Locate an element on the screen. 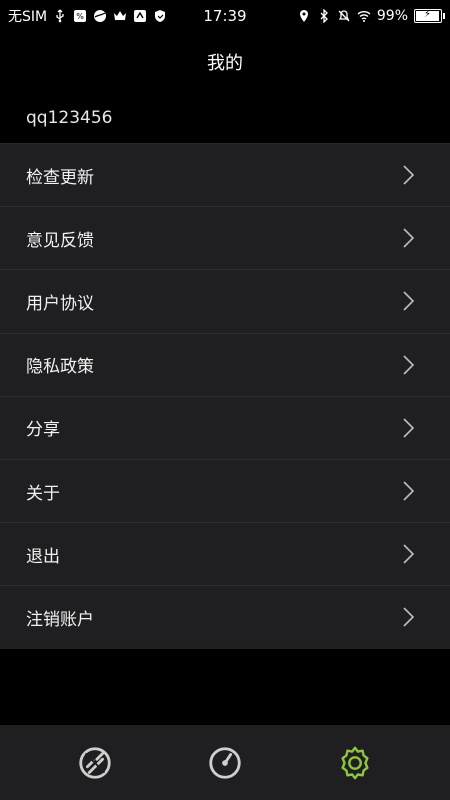 This screenshot has height=800, width=450. menu-item-label: 退出 is located at coordinates (43, 556).